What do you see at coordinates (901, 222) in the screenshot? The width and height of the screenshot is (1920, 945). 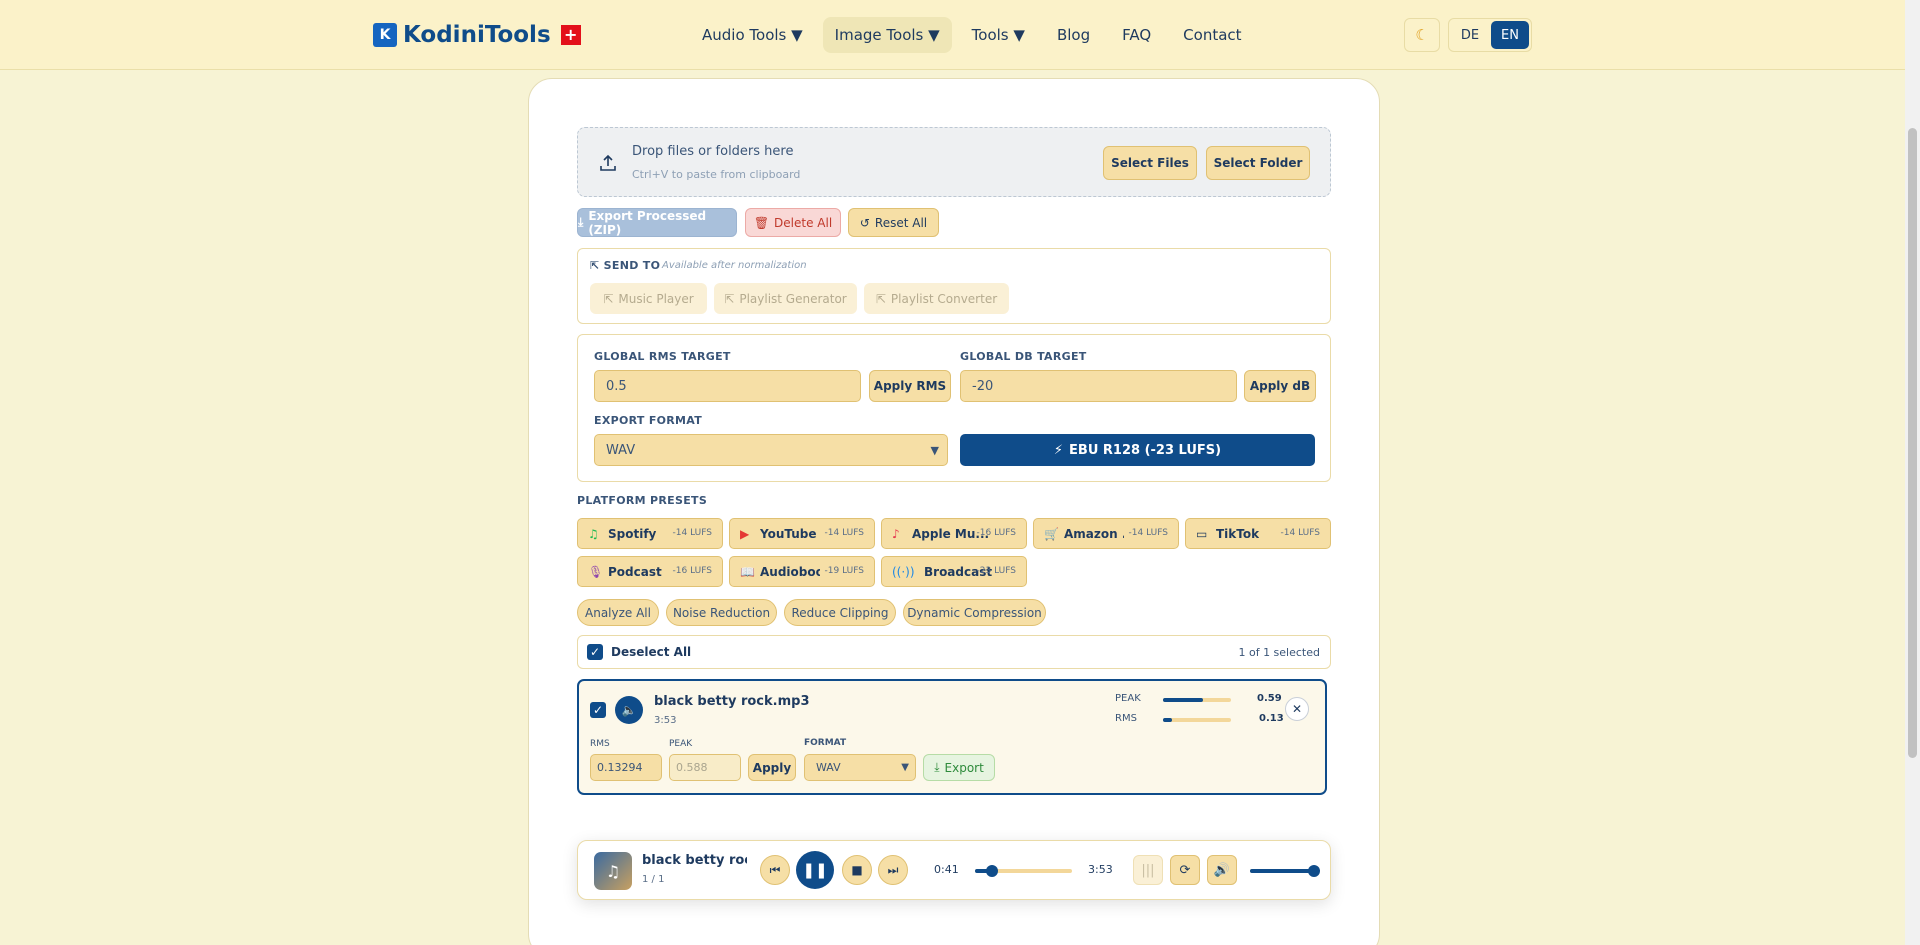 I see `reset-all-label: Reset All` at bounding box center [901, 222].